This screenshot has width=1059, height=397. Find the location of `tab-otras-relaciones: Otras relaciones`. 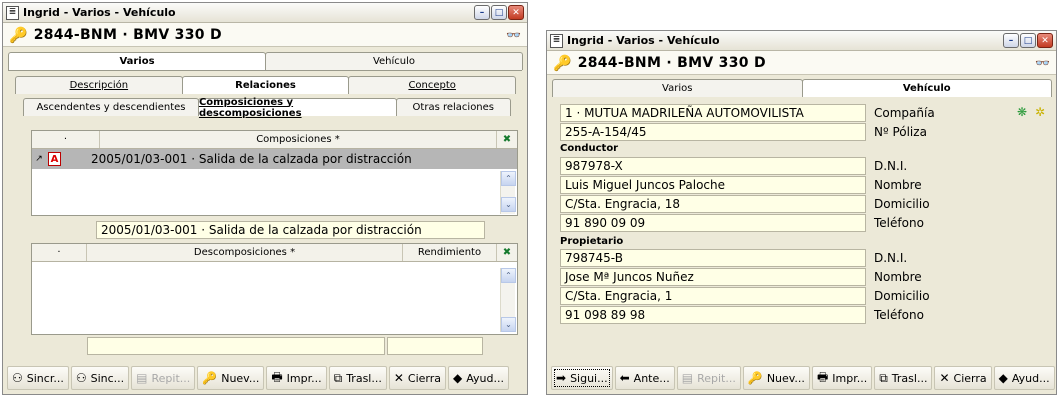

tab-otras-relaciones: Otras relaciones is located at coordinates (453, 107).